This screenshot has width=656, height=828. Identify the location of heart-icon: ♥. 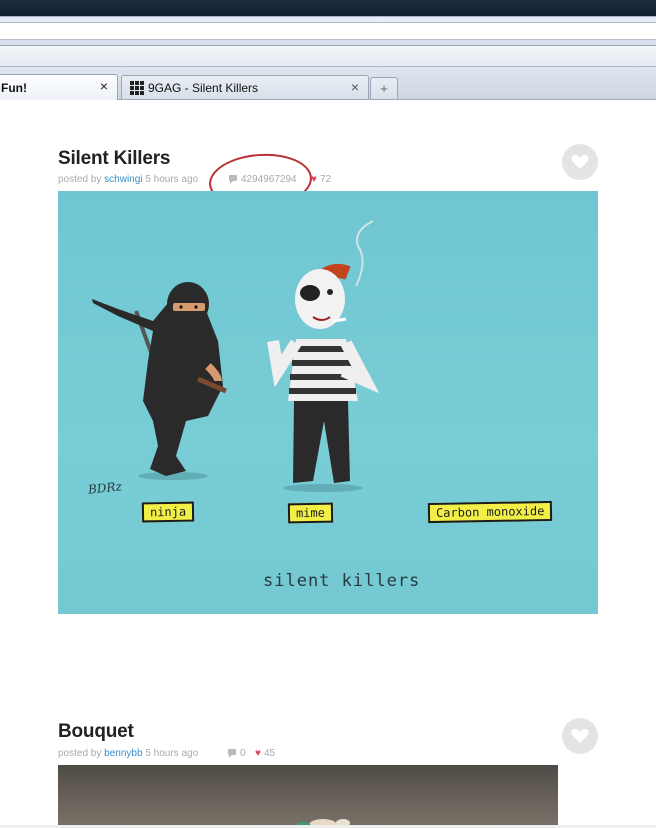
(258, 753).